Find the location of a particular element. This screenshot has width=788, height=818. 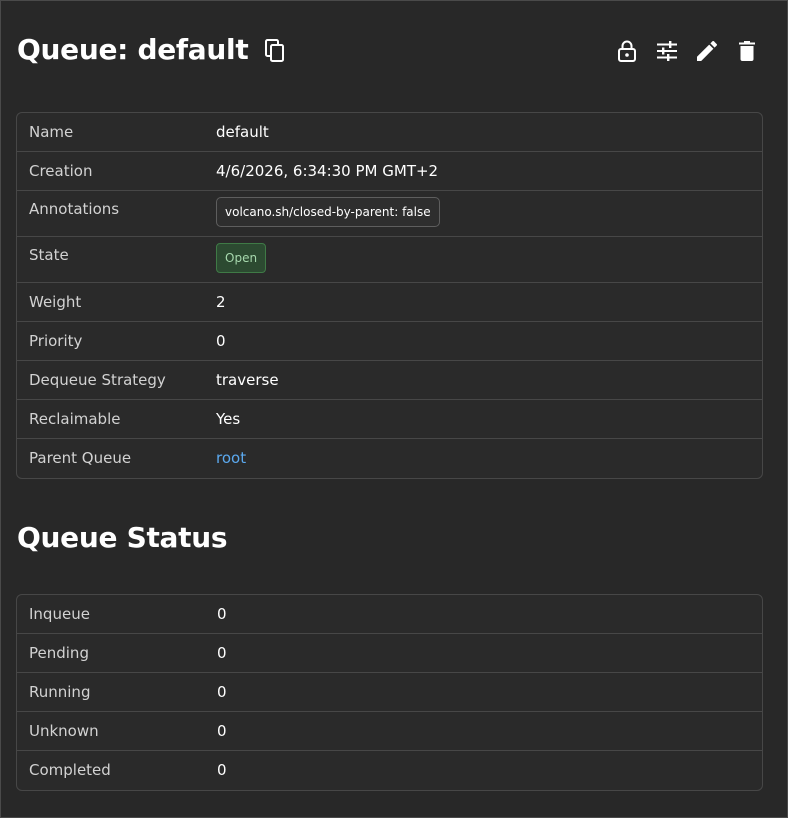

delete-icon is located at coordinates (747, 51).